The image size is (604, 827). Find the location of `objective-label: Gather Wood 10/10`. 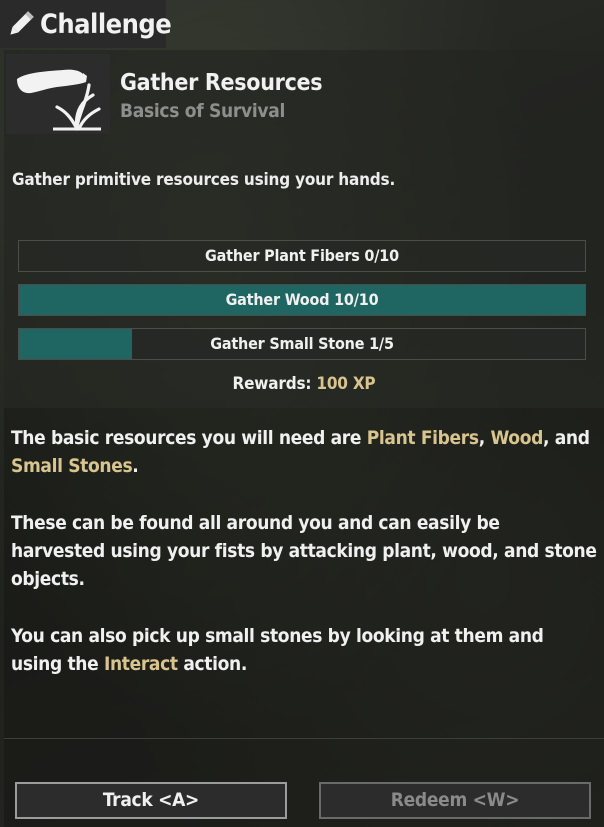

objective-label: Gather Wood 10/10 is located at coordinates (302, 299).